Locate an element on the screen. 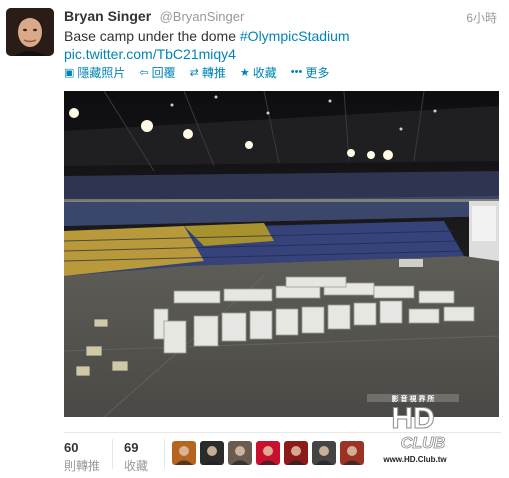 The width and height of the screenshot is (509, 478). favoriter-avatars is located at coordinates (268, 453).